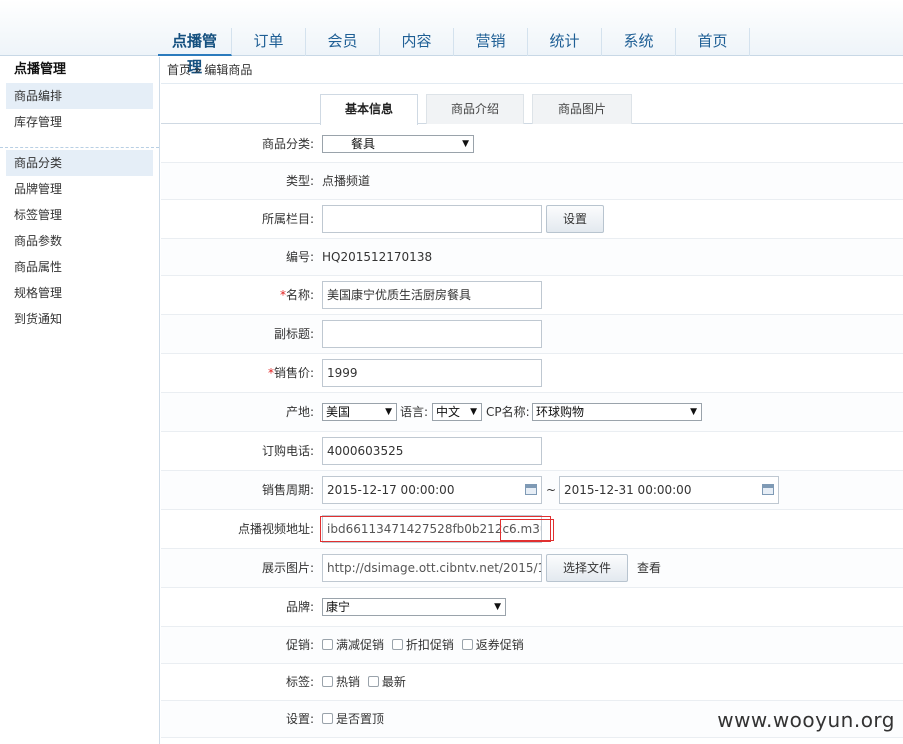 The image size is (903, 744). I want to click on tab-basic-info: 基本信息, so click(369, 109).